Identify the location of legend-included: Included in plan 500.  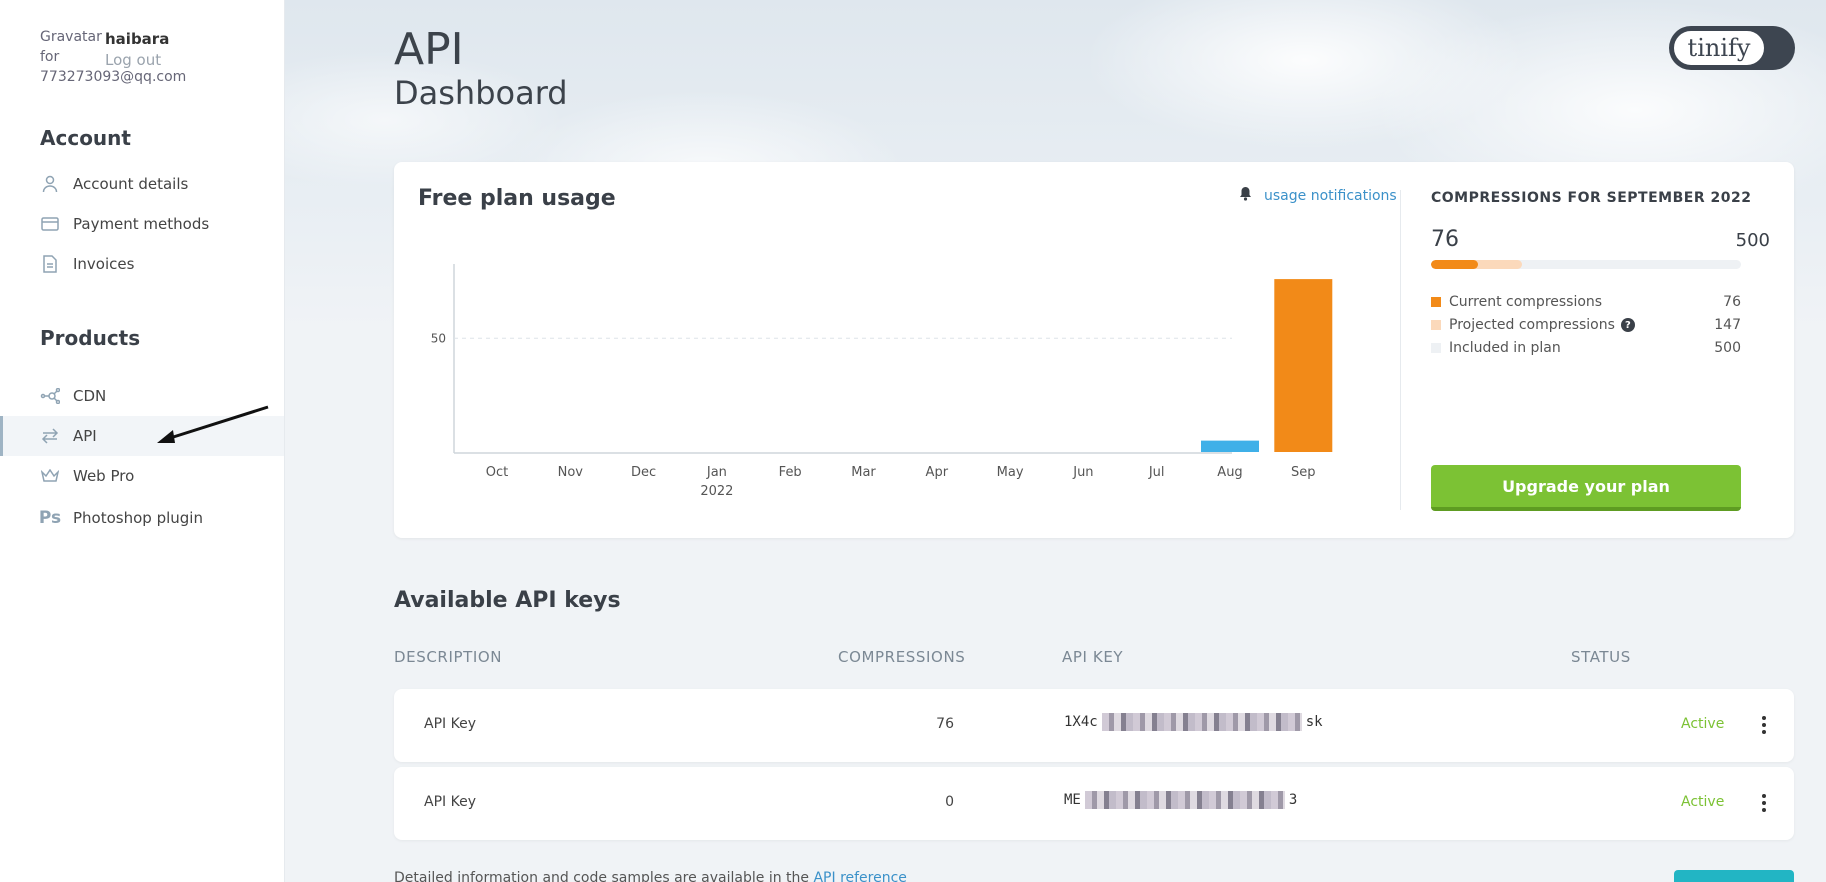
(1586, 348).